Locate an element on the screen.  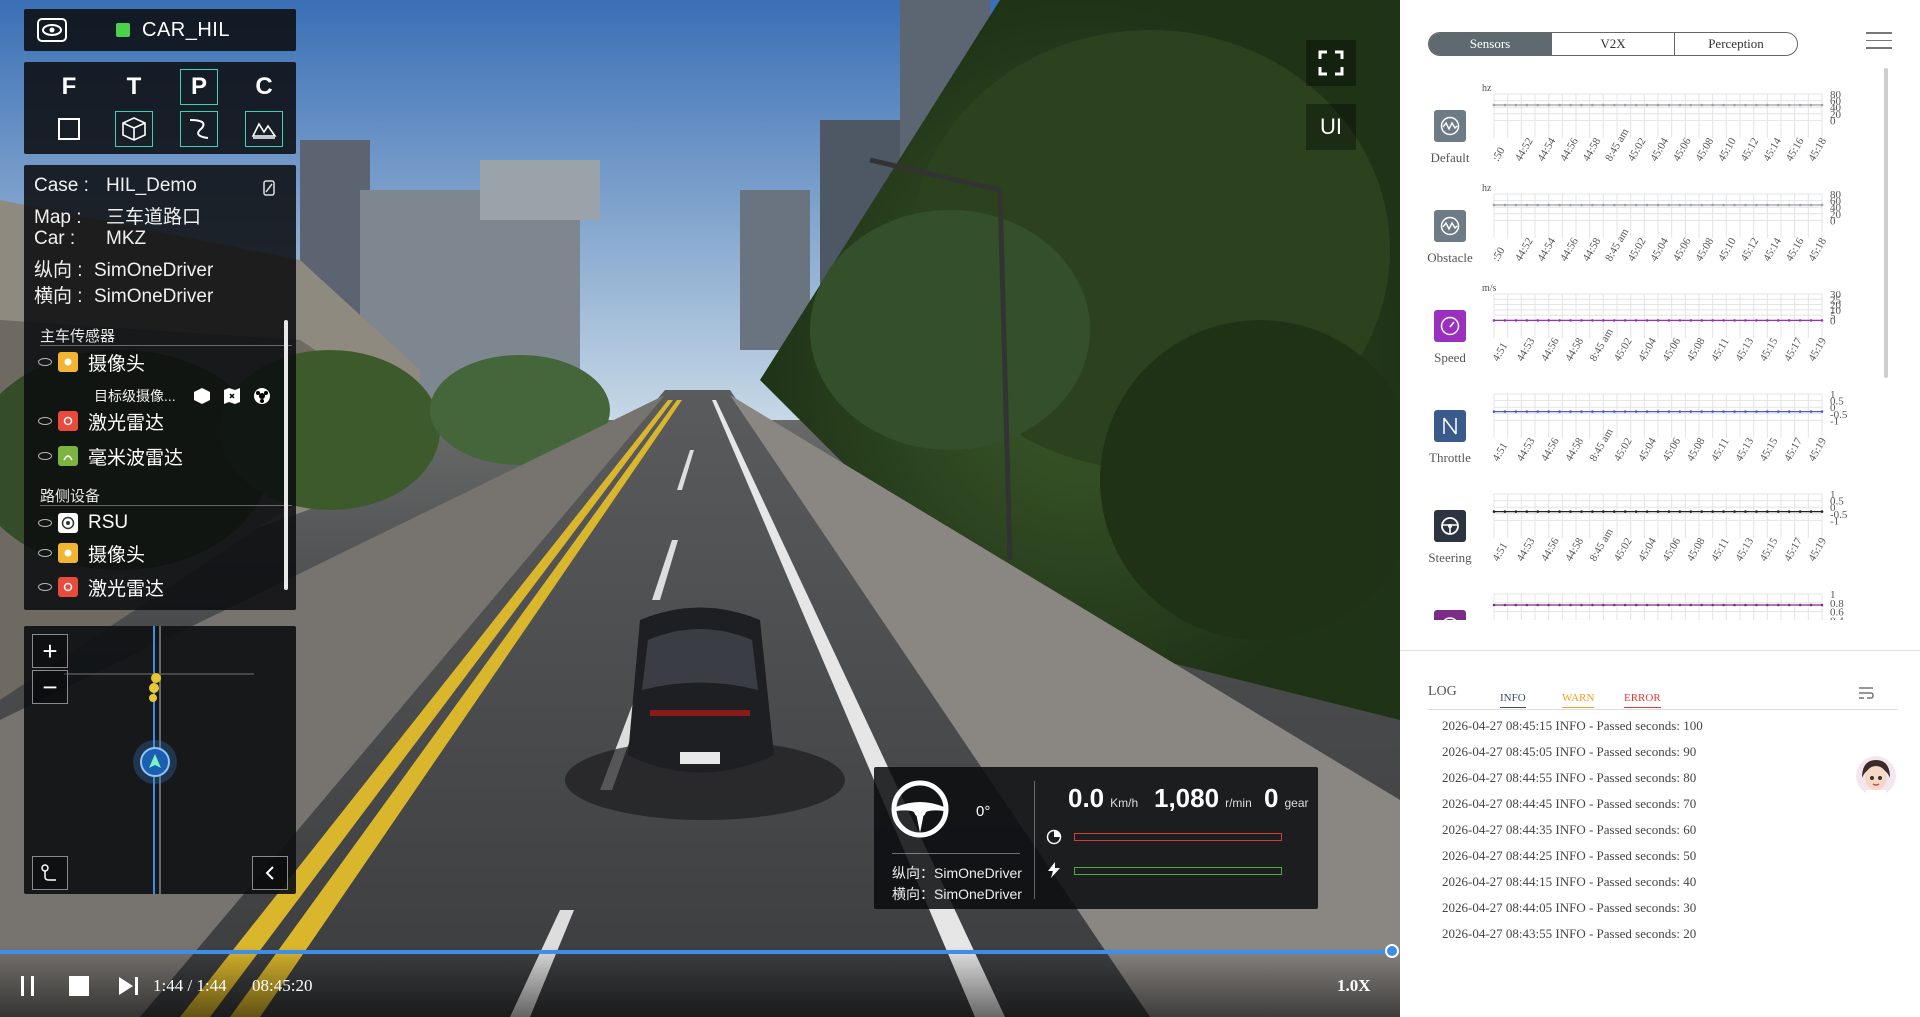
log-filter-error: ERROR is located at coordinates (1642, 700).